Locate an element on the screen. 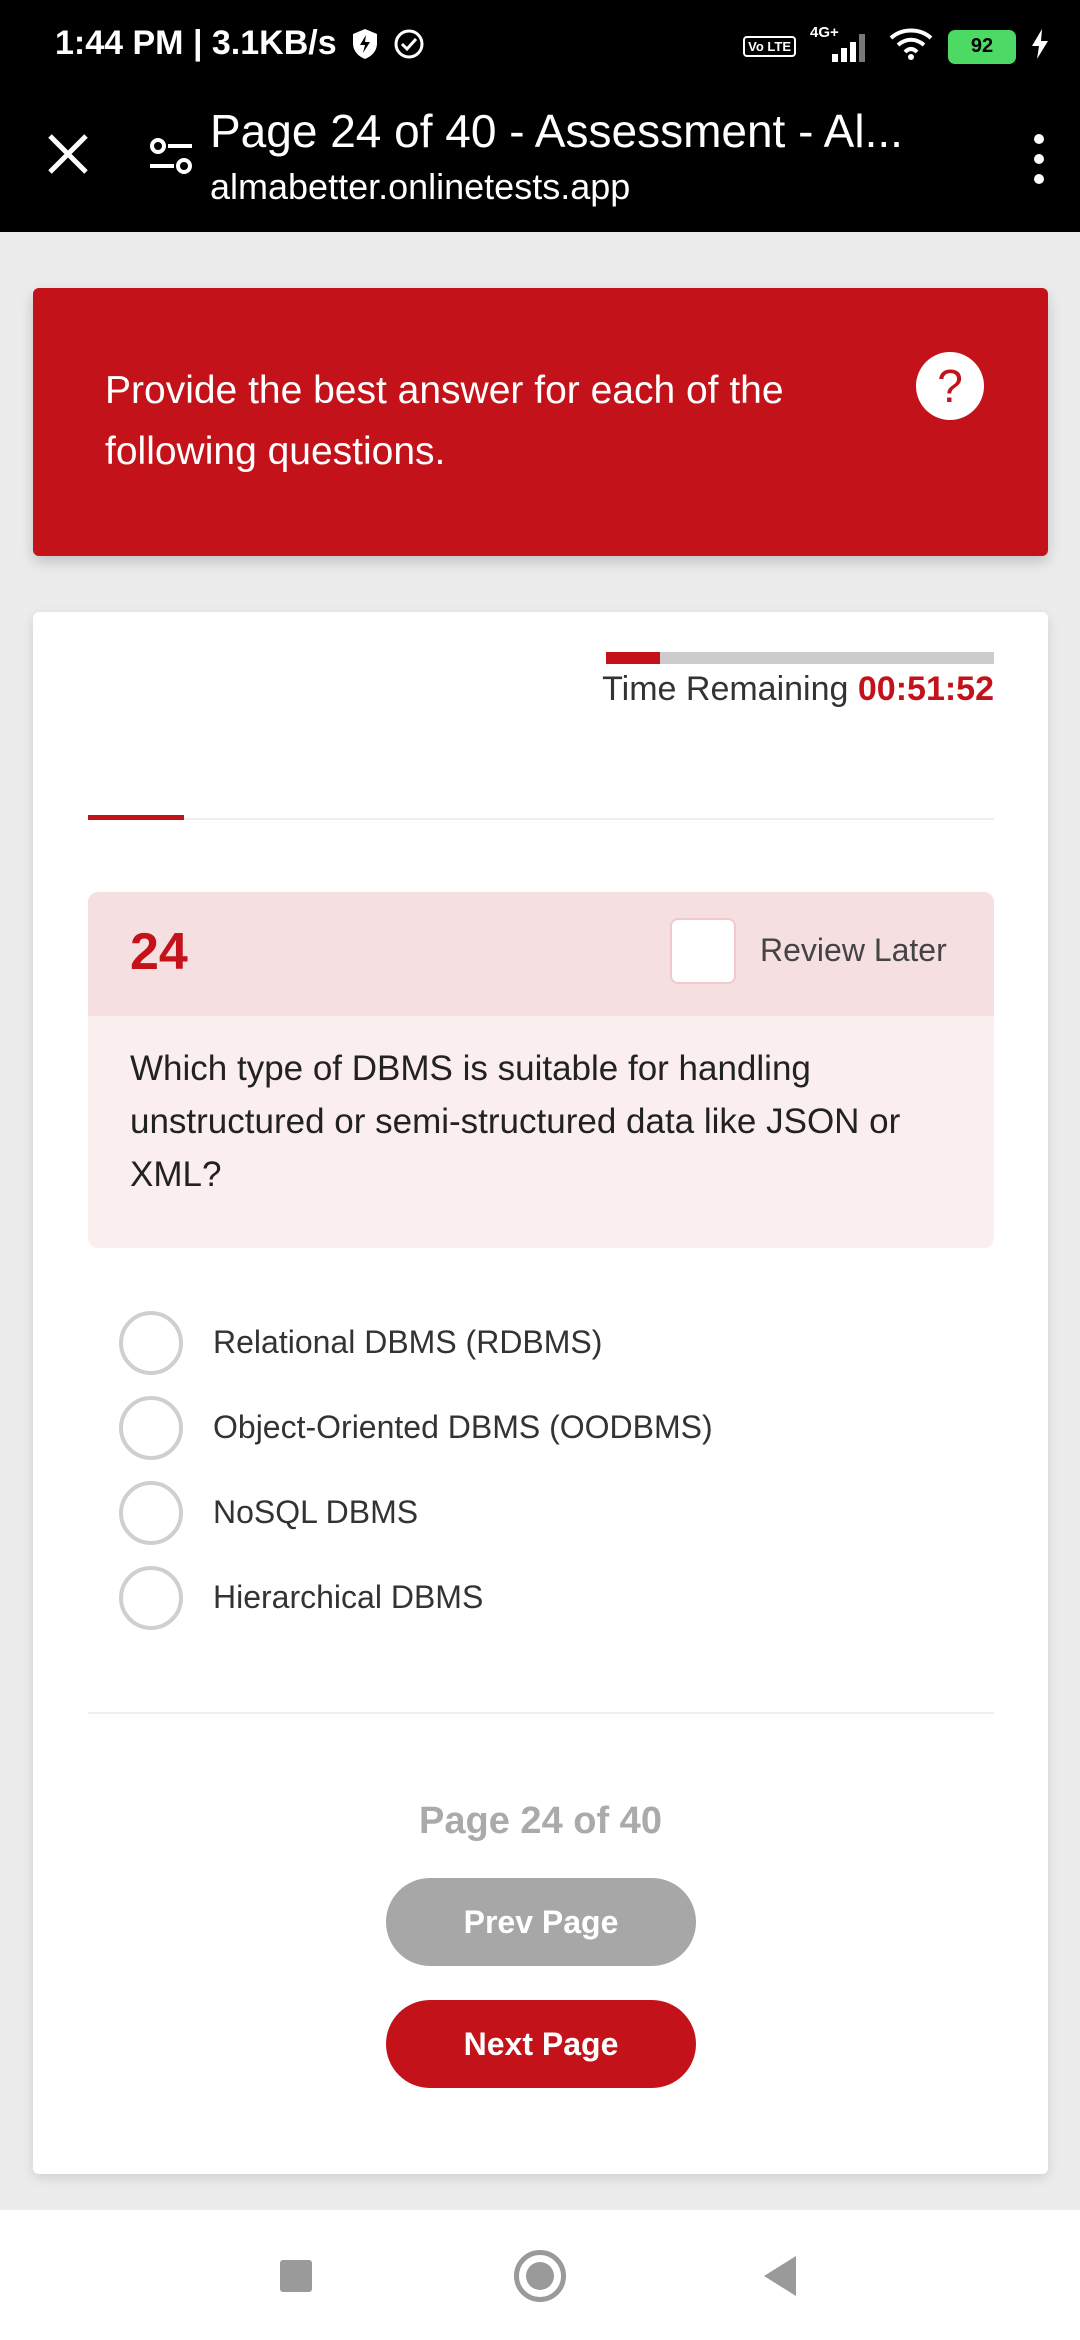 The height and width of the screenshot is (2340, 1080). review-later-label: Review Later is located at coordinates (853, 950).